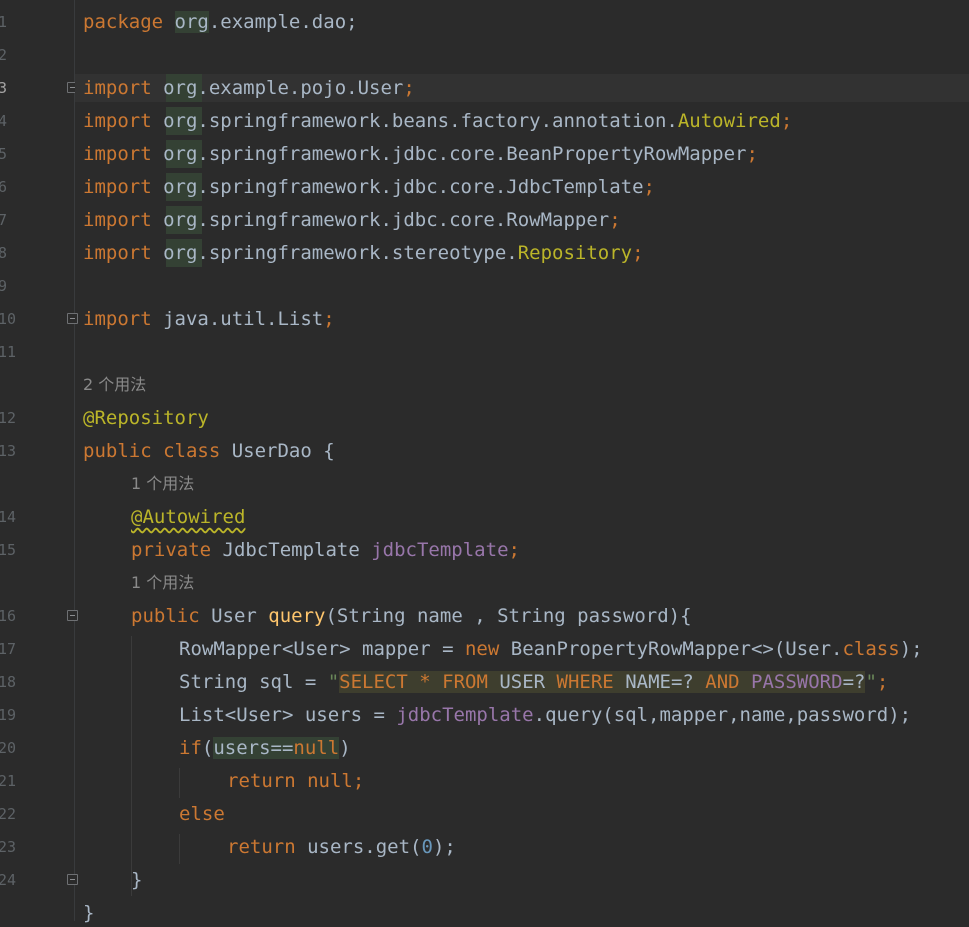 Image resolution: width=969 pixels, height=927 pixels. Describe the element at coordinates (671, 649) in the screenshot. I see `code-text: BeanPropertyRowMapper<>(User.` at that location.